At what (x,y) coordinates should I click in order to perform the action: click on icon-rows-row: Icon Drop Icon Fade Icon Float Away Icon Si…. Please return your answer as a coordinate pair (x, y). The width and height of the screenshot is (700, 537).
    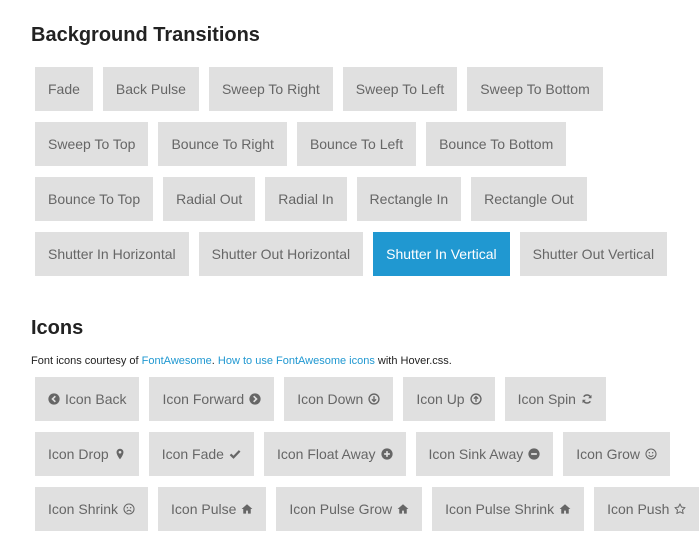
    Looking at the image, I should click on (353, 454).